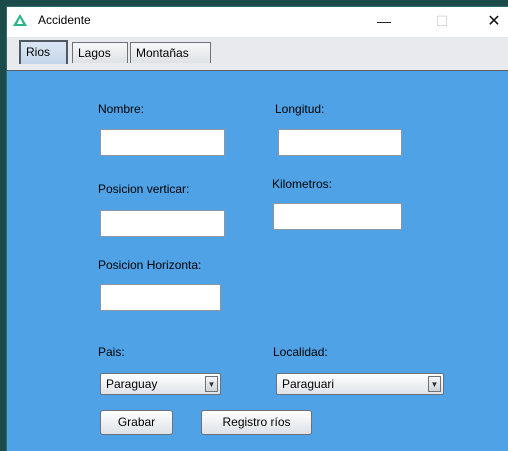  Describe the element at coordinates (493, 21) in the screenshot. I see `close-button: ✕` at that location.